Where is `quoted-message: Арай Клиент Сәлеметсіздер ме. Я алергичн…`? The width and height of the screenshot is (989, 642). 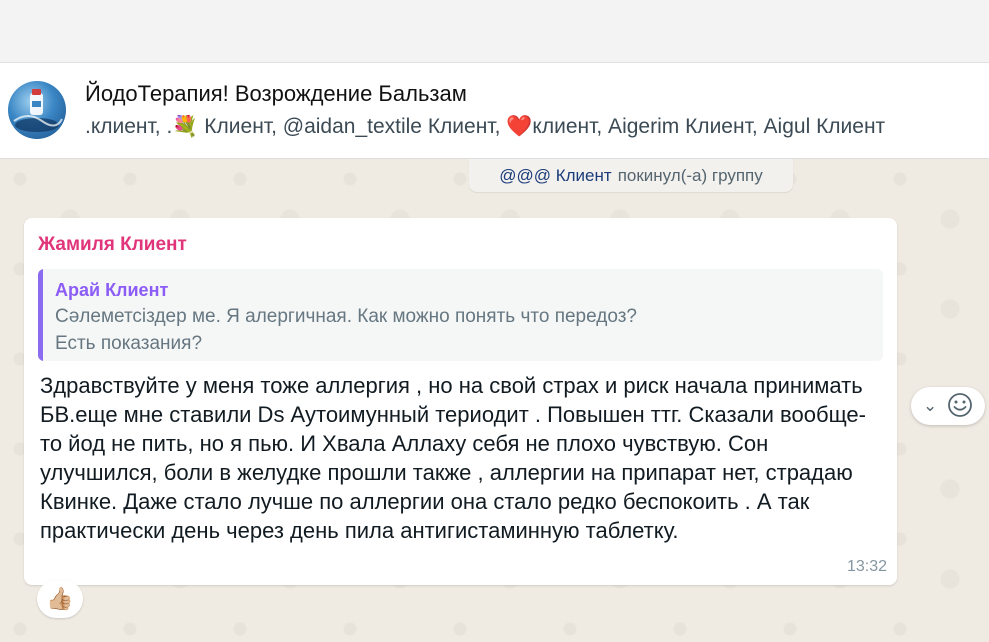
quoted-message: Арай Клиент Сәлеметсіздер ме. Я алергичн… is located at coordinates (460, 315).